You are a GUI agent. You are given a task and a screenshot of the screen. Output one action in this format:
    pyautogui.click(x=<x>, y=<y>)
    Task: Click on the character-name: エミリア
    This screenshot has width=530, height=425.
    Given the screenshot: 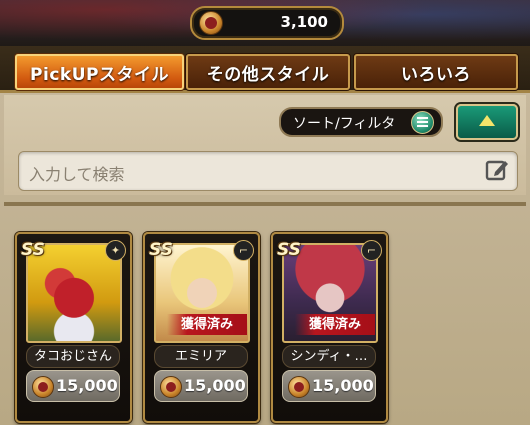 What is the action you would take?
    pyautogui.click(x=201, y=356)
    